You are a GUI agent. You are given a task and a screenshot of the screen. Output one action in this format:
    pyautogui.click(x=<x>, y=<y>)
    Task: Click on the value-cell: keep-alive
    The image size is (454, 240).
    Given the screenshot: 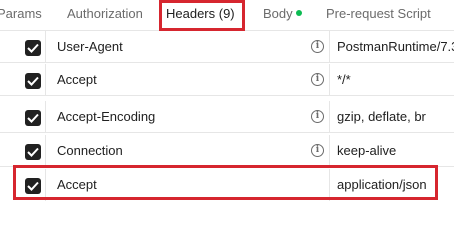 What is the action you would take?
    pyautogui.click(x=392, y=150)
    